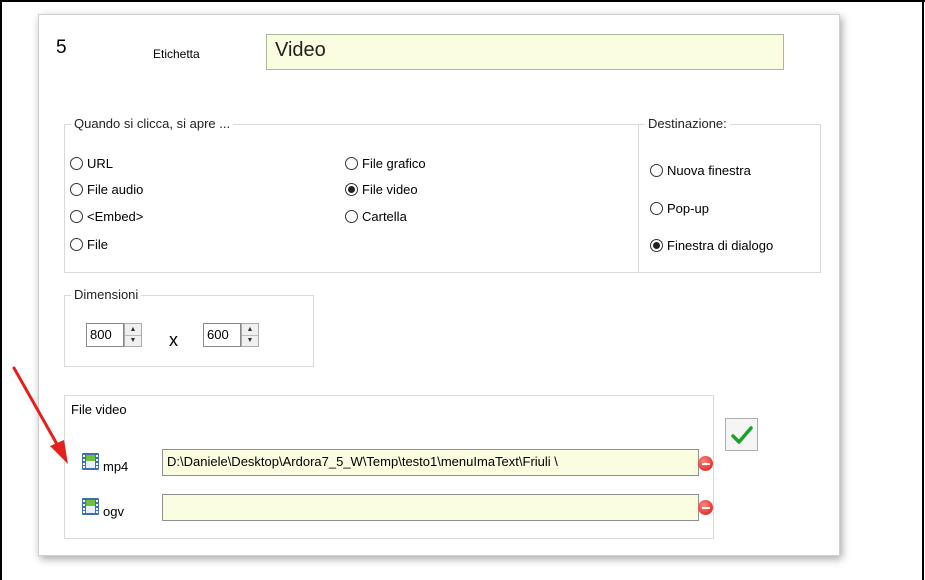 The height and width of the screenshot is (580, 925). What do you see at coordinates (100, 163) in the screenshot?
I see `radio-label: URL` at bounding box center [100, 163].